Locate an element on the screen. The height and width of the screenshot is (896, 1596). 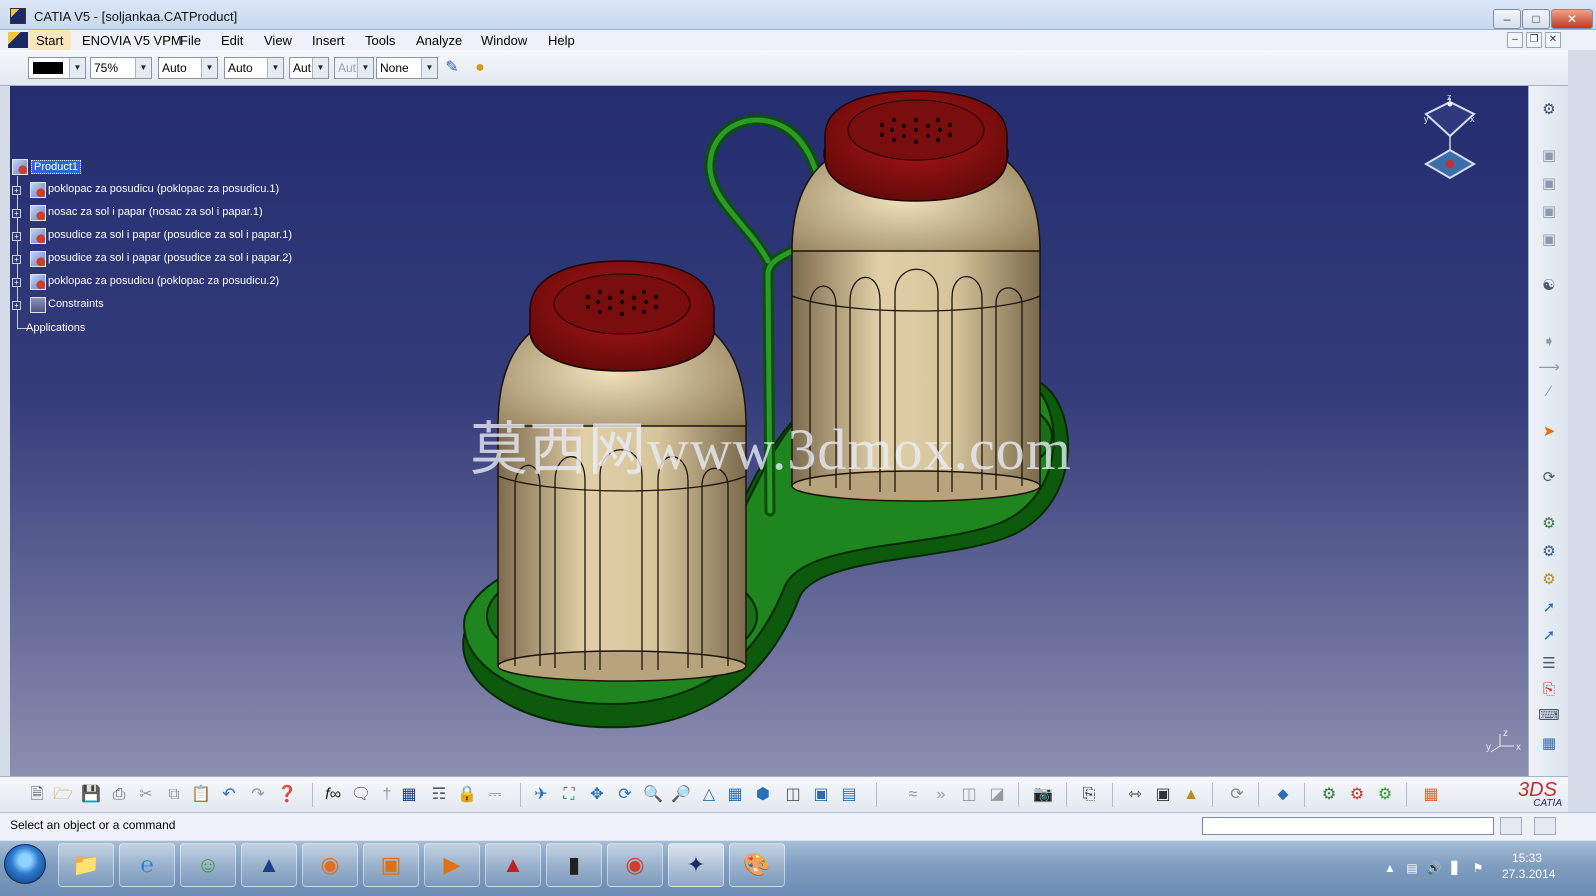
document-minimize-button: – is located at coordinates (1515, 40).